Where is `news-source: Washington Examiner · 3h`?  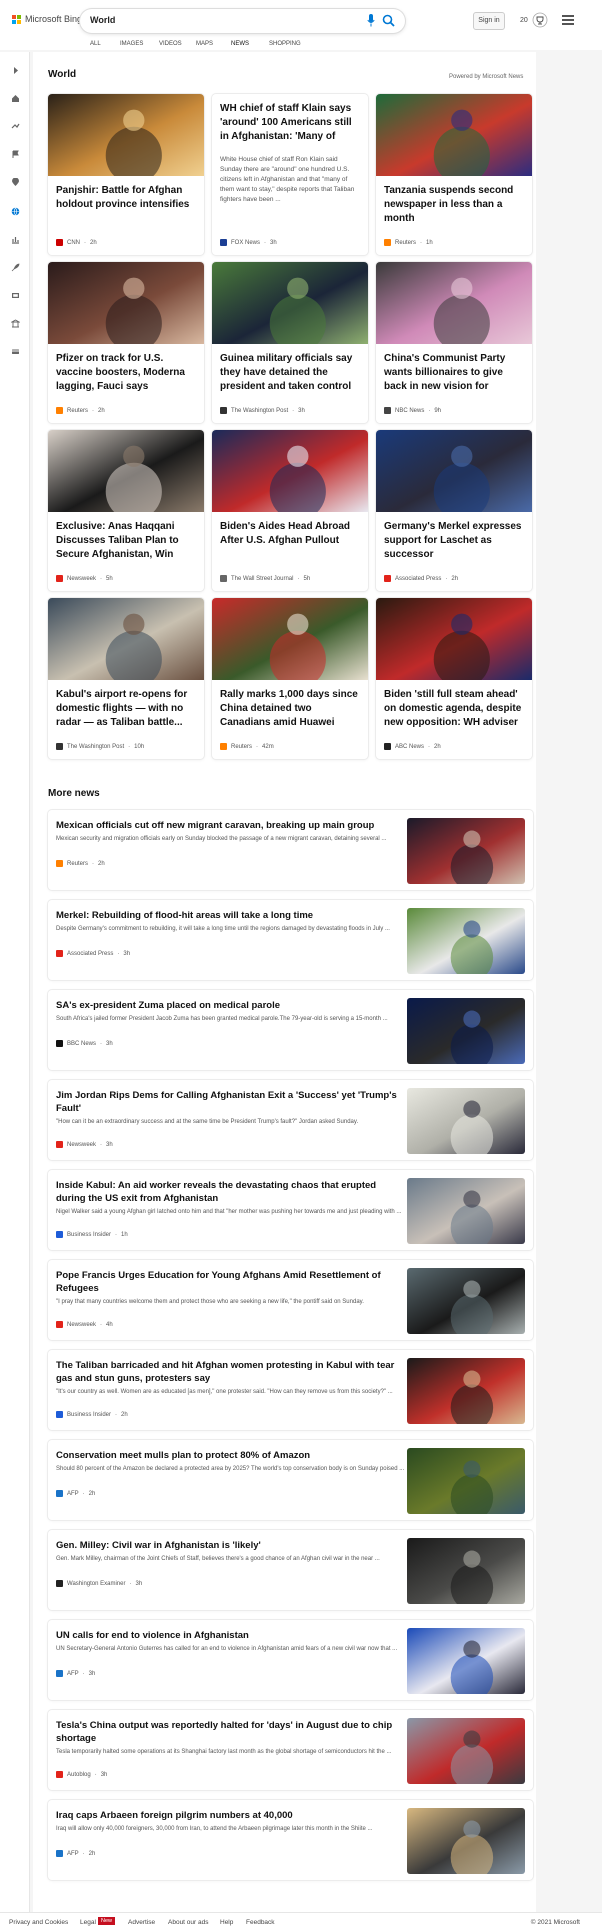 news-source: Washington Examiner · 3h is located at coordinates (99, 1583).